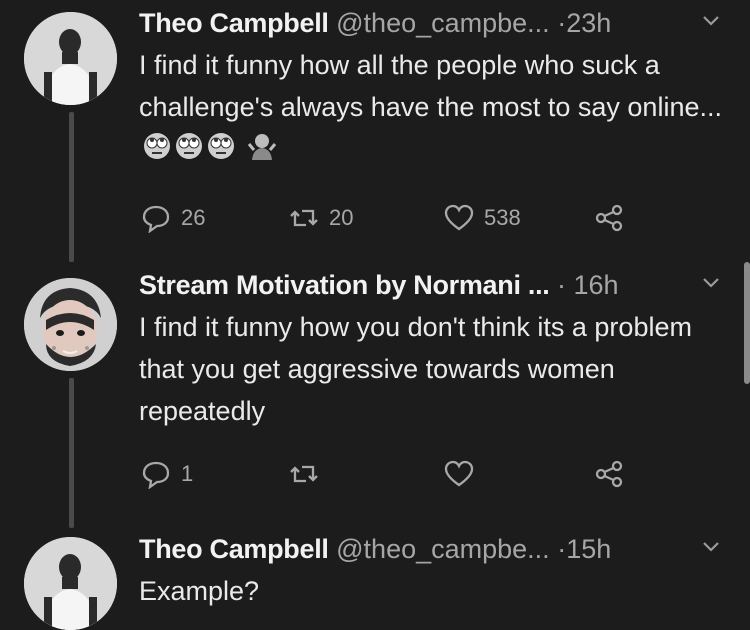  Describe the element at coordinates (482, 218) in the screenshot. I see `like-button: 538` at that location.